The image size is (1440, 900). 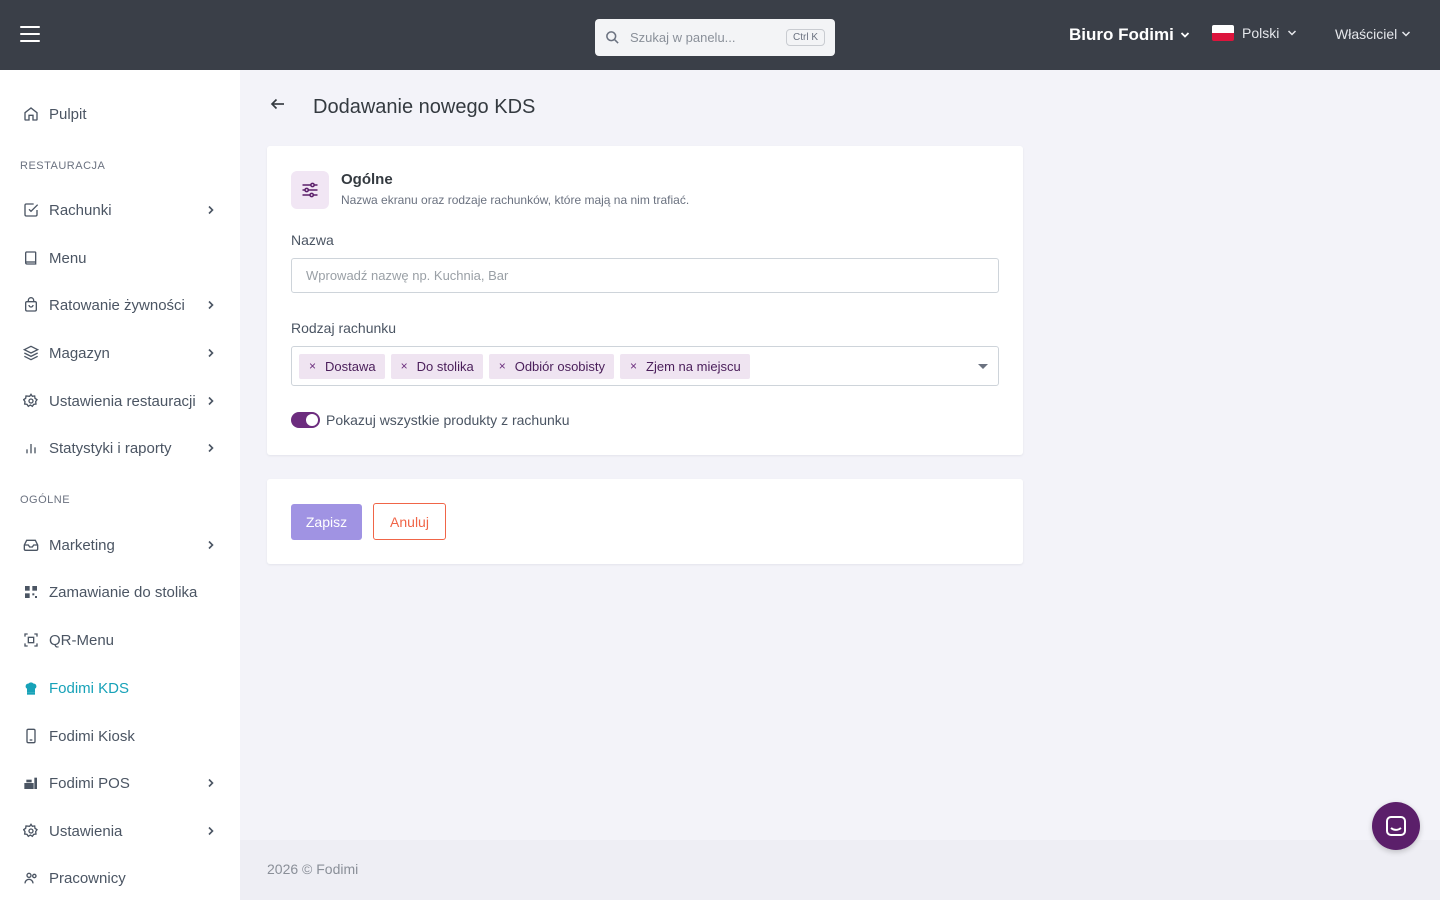 What do you see at coordinates (45, 500) in the screenshot?
I see `section-heading-general: OGÓLNE` at bounding box center [45, 500].